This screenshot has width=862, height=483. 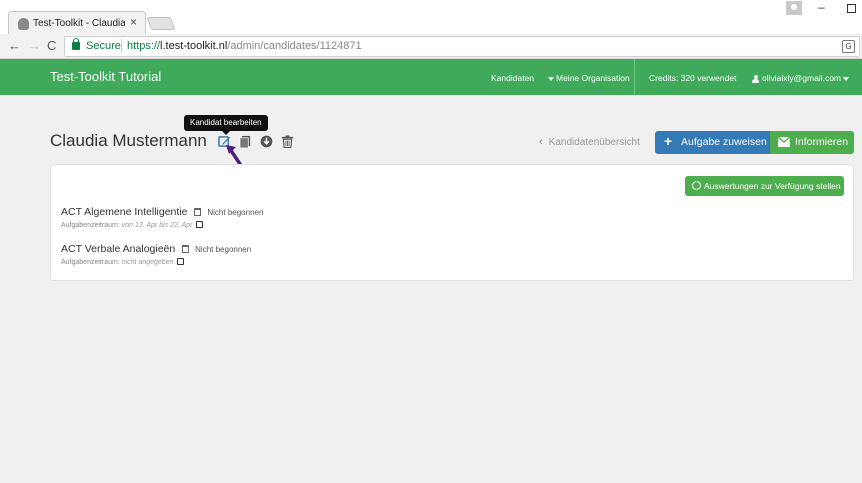 I want to click on task-period-value: nicht angegeben, so click(x=147, y=262).